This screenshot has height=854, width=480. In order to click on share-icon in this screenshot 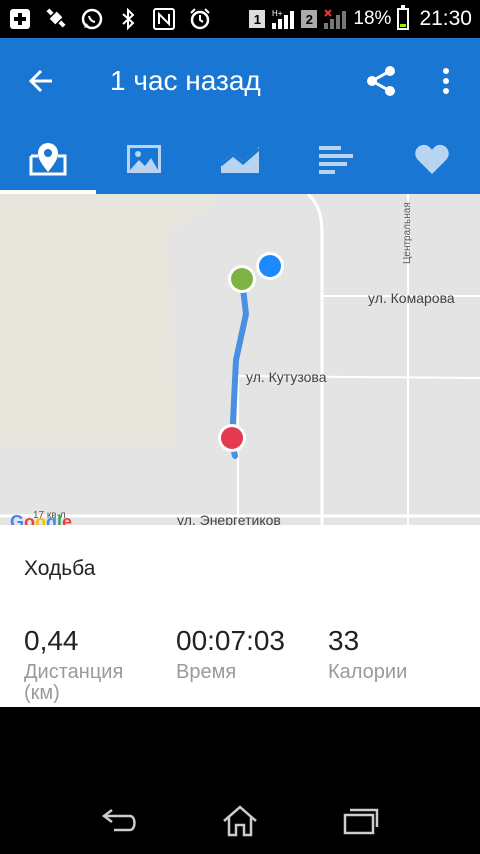, I will do `click(381, 81)`.